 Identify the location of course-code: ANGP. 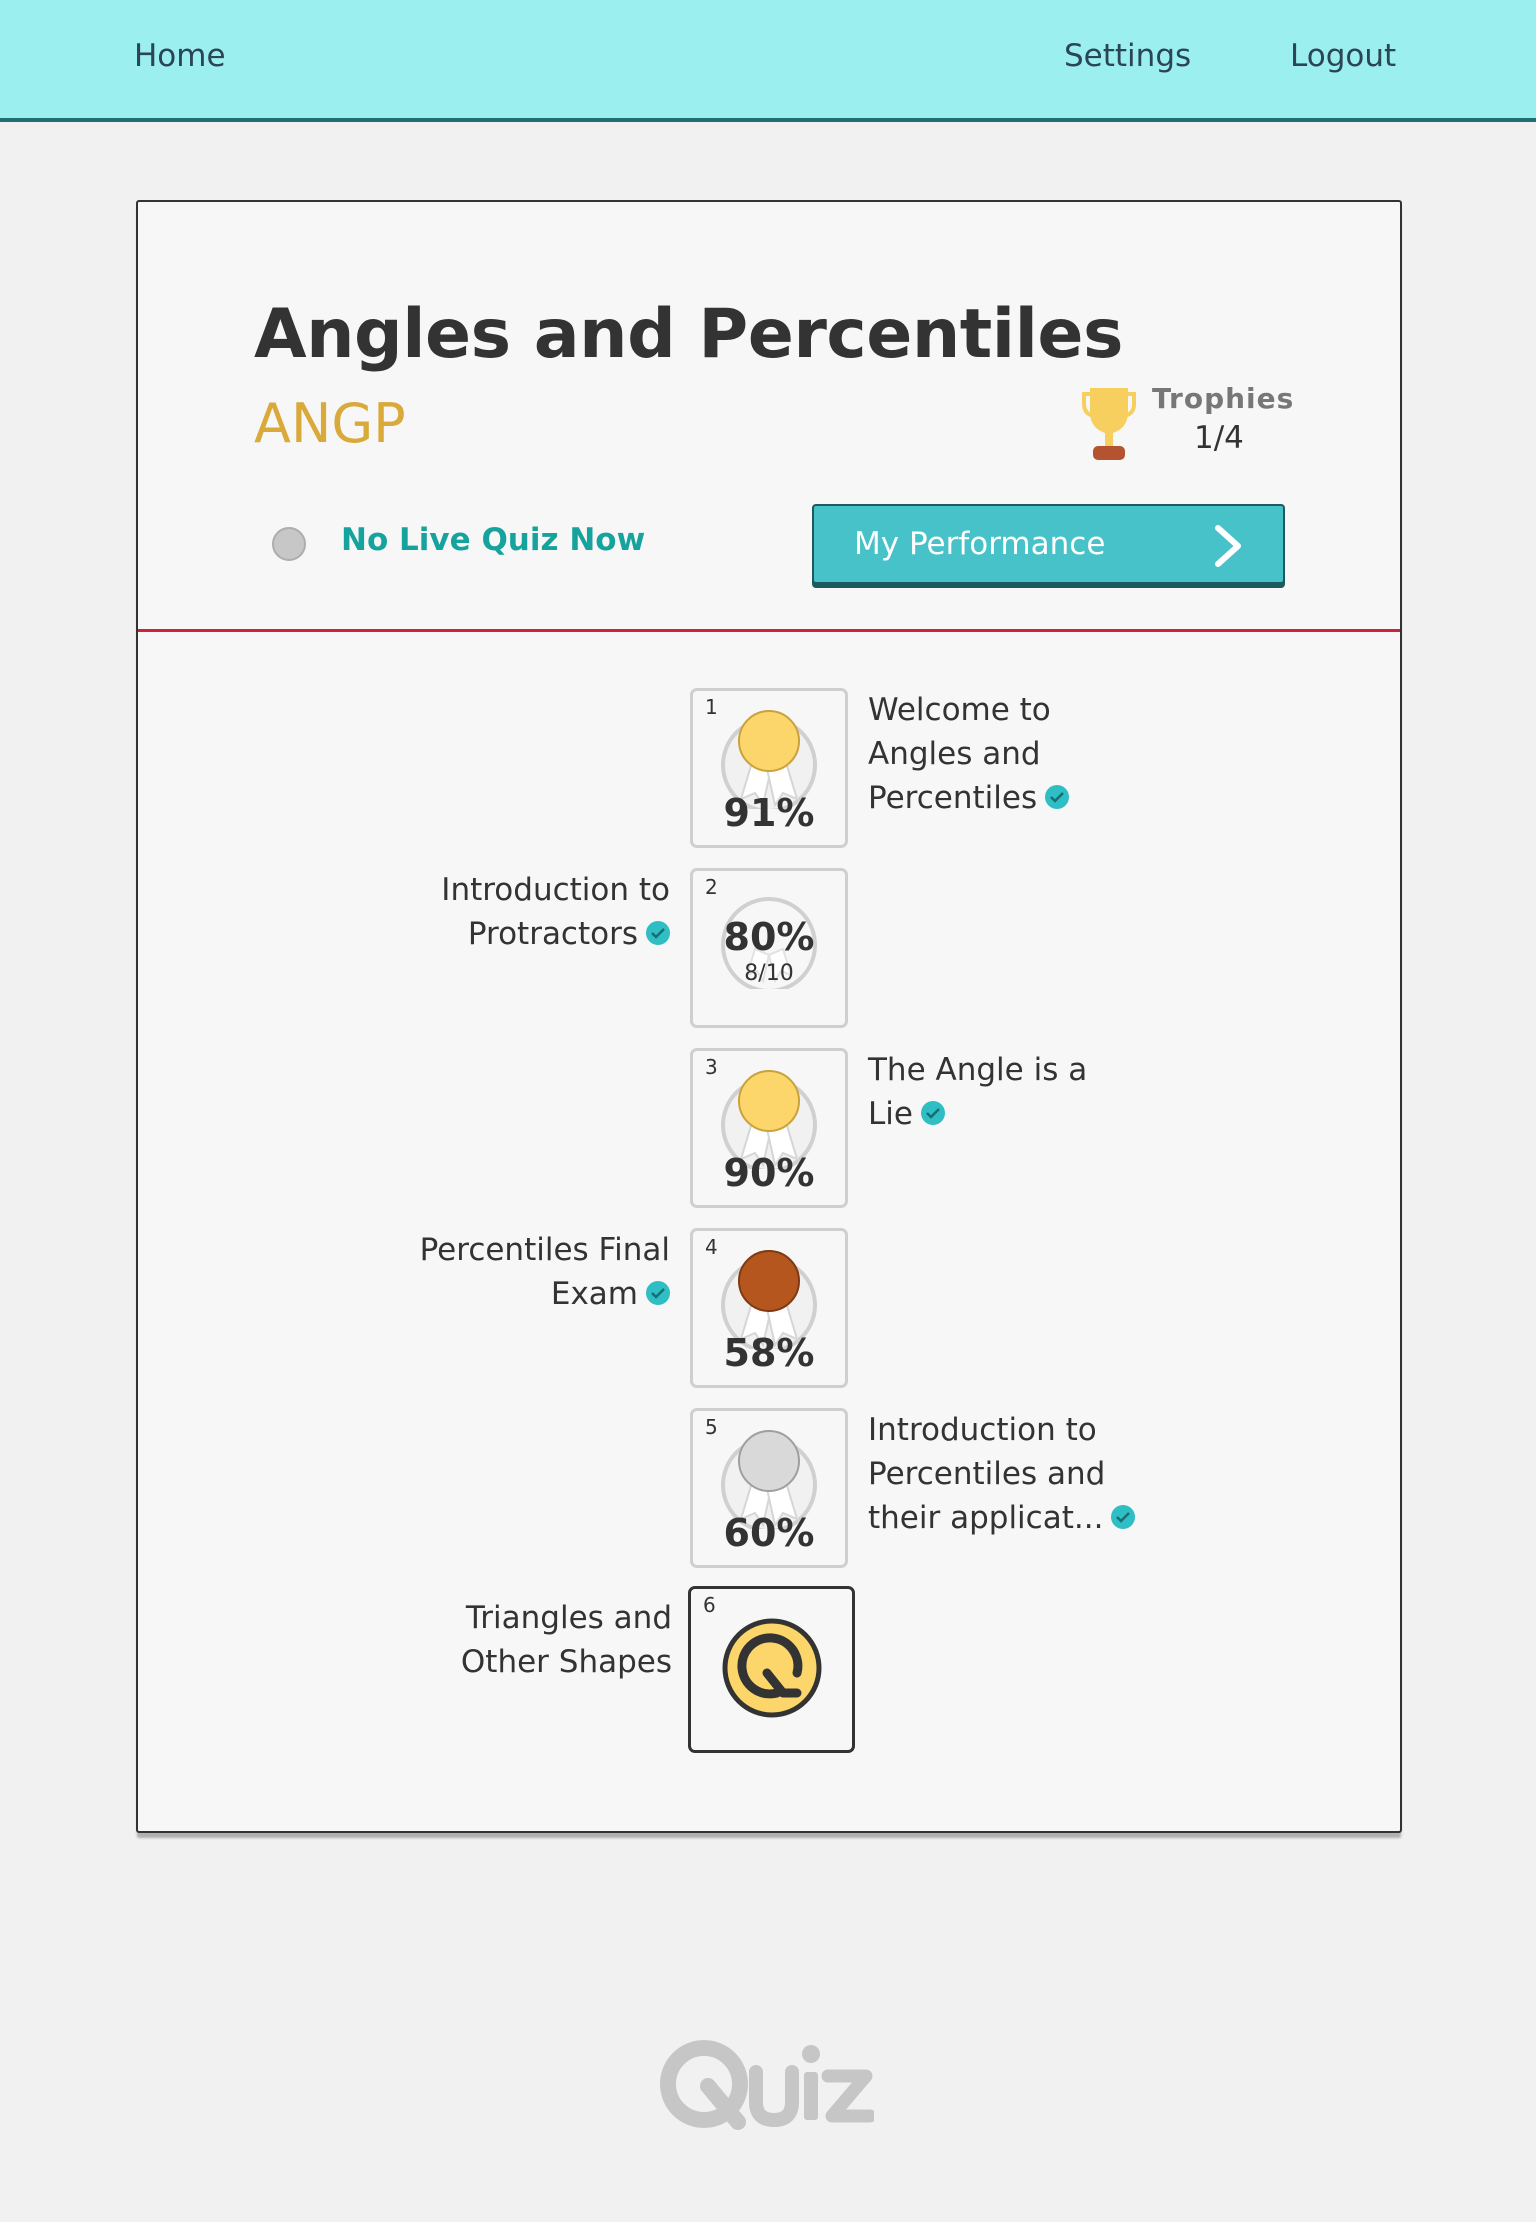
(330, 423).